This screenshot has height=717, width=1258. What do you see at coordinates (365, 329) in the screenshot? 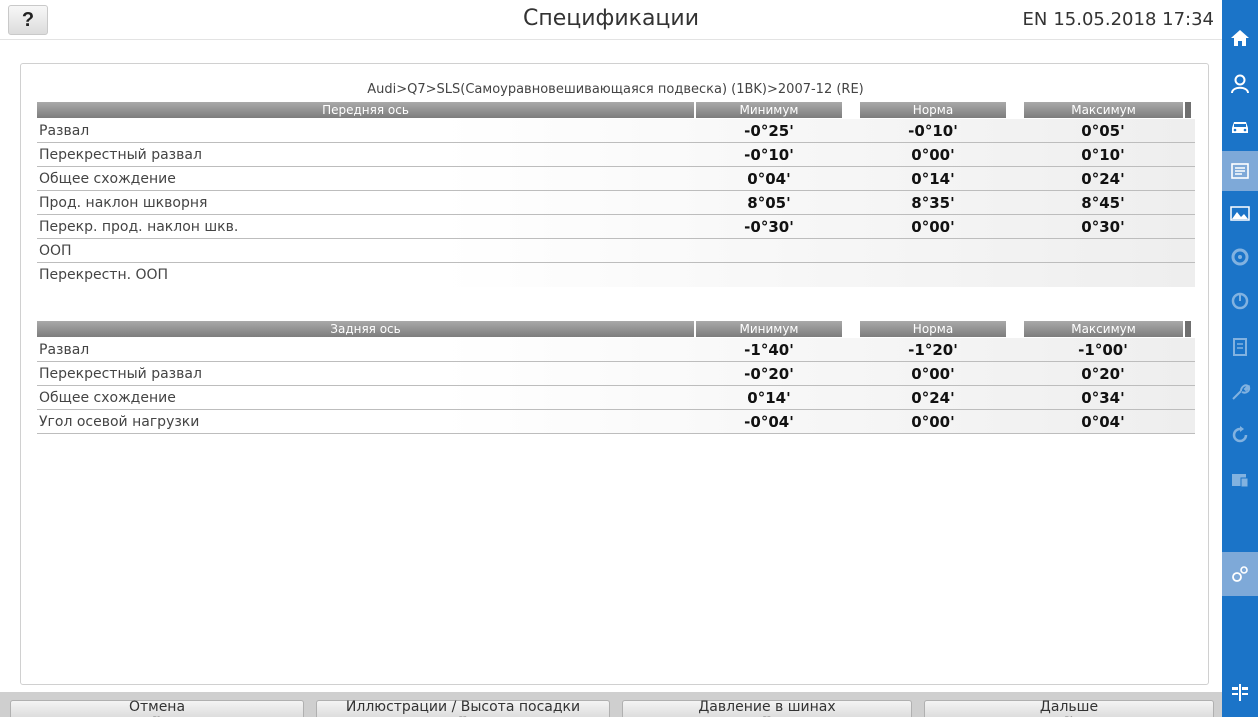
I see `rear-axle-title: Задняя ось` at bounding box center [365, 329].